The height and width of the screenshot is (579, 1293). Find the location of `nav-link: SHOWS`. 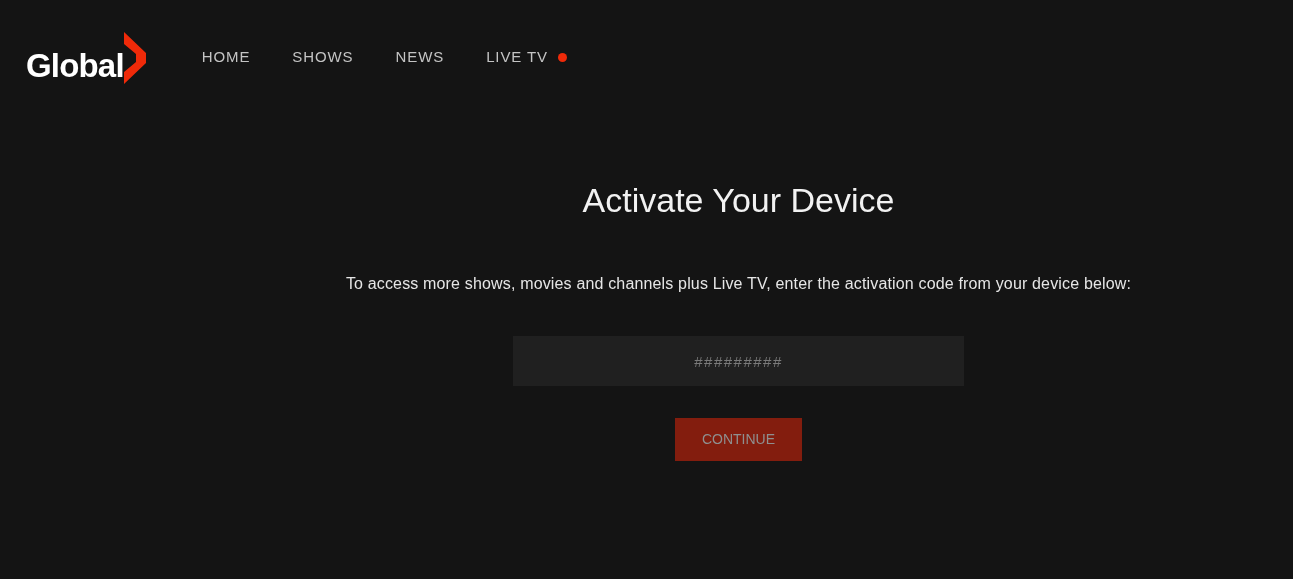

nav-link: SHOWS is located at coordinates (323, 57).